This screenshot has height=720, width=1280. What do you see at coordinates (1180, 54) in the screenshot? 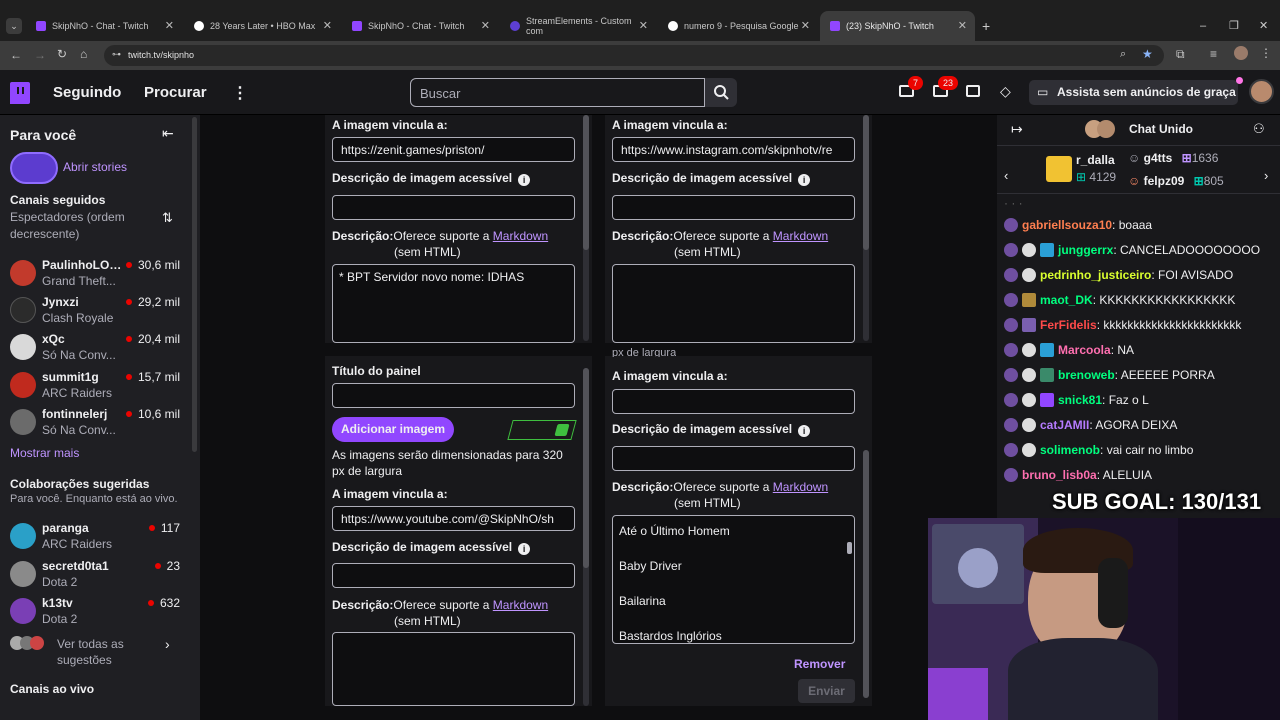
I see `extensions-icon: ⧉` at bounding box center [1180, 54].